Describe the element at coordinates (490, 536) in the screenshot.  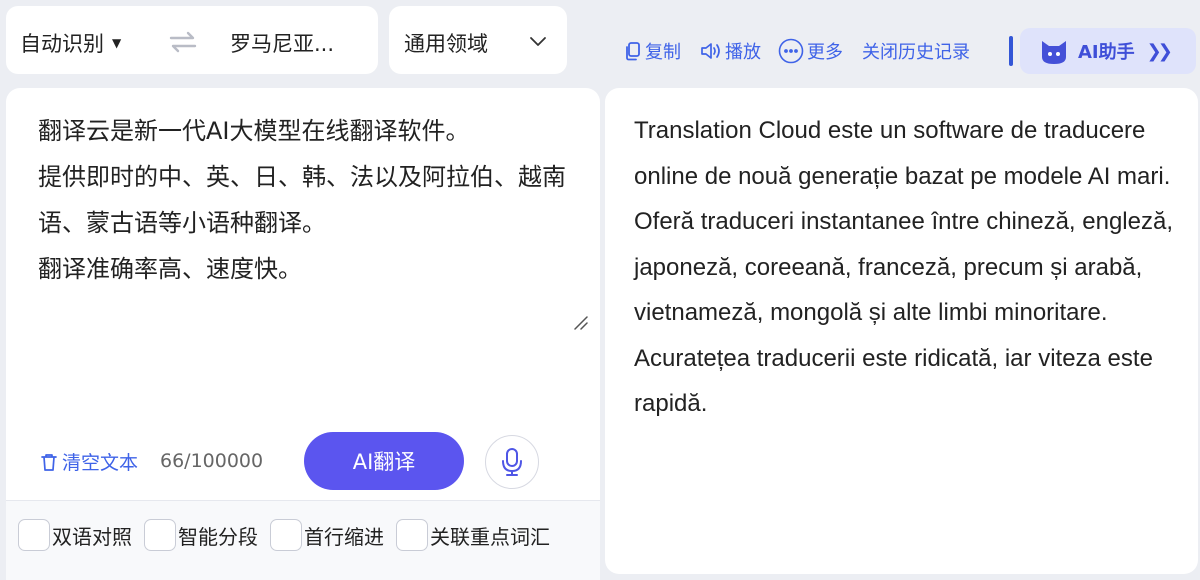
I see `option-label: 关联重点词汇` at that location.